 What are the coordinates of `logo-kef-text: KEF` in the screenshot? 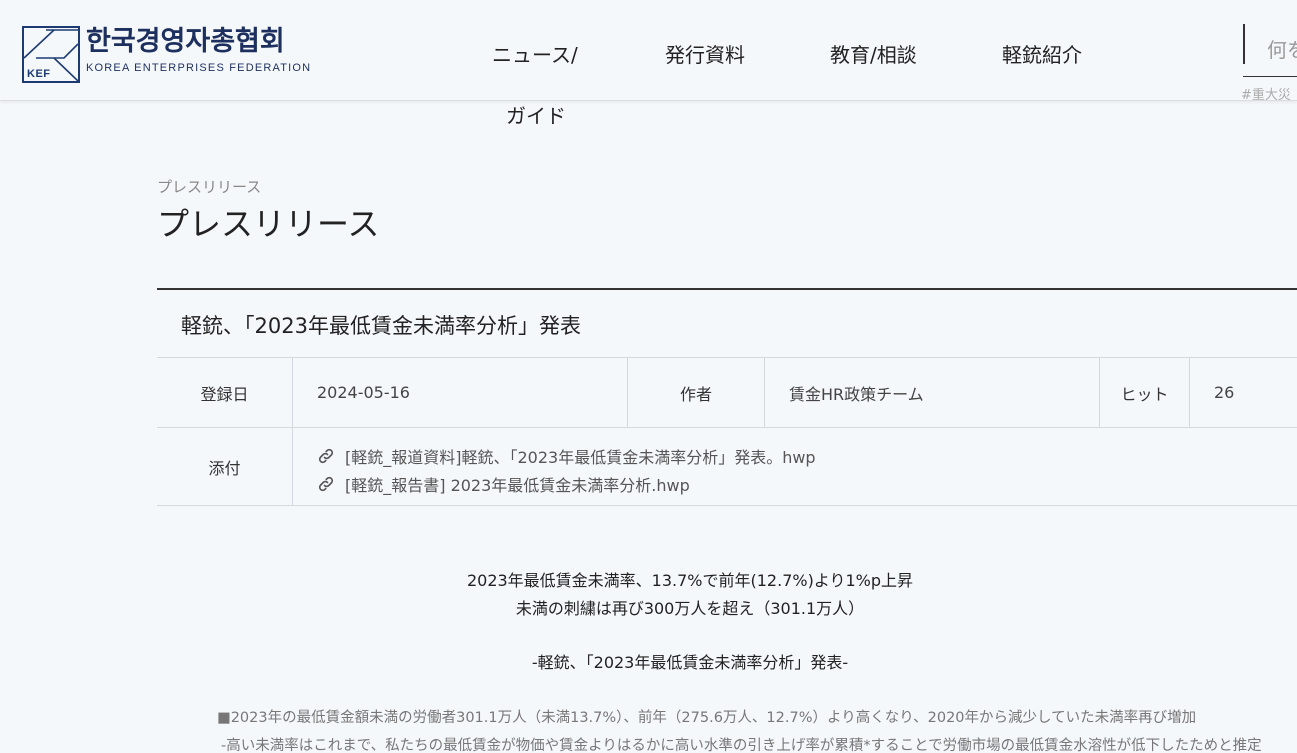 It's located at (39, 74).